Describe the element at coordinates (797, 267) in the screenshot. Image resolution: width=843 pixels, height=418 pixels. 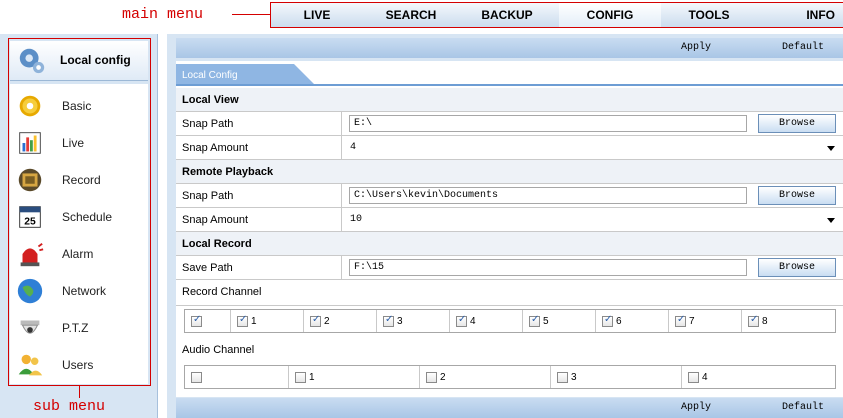
I see `browse-button-save-path: Browse` at that location.